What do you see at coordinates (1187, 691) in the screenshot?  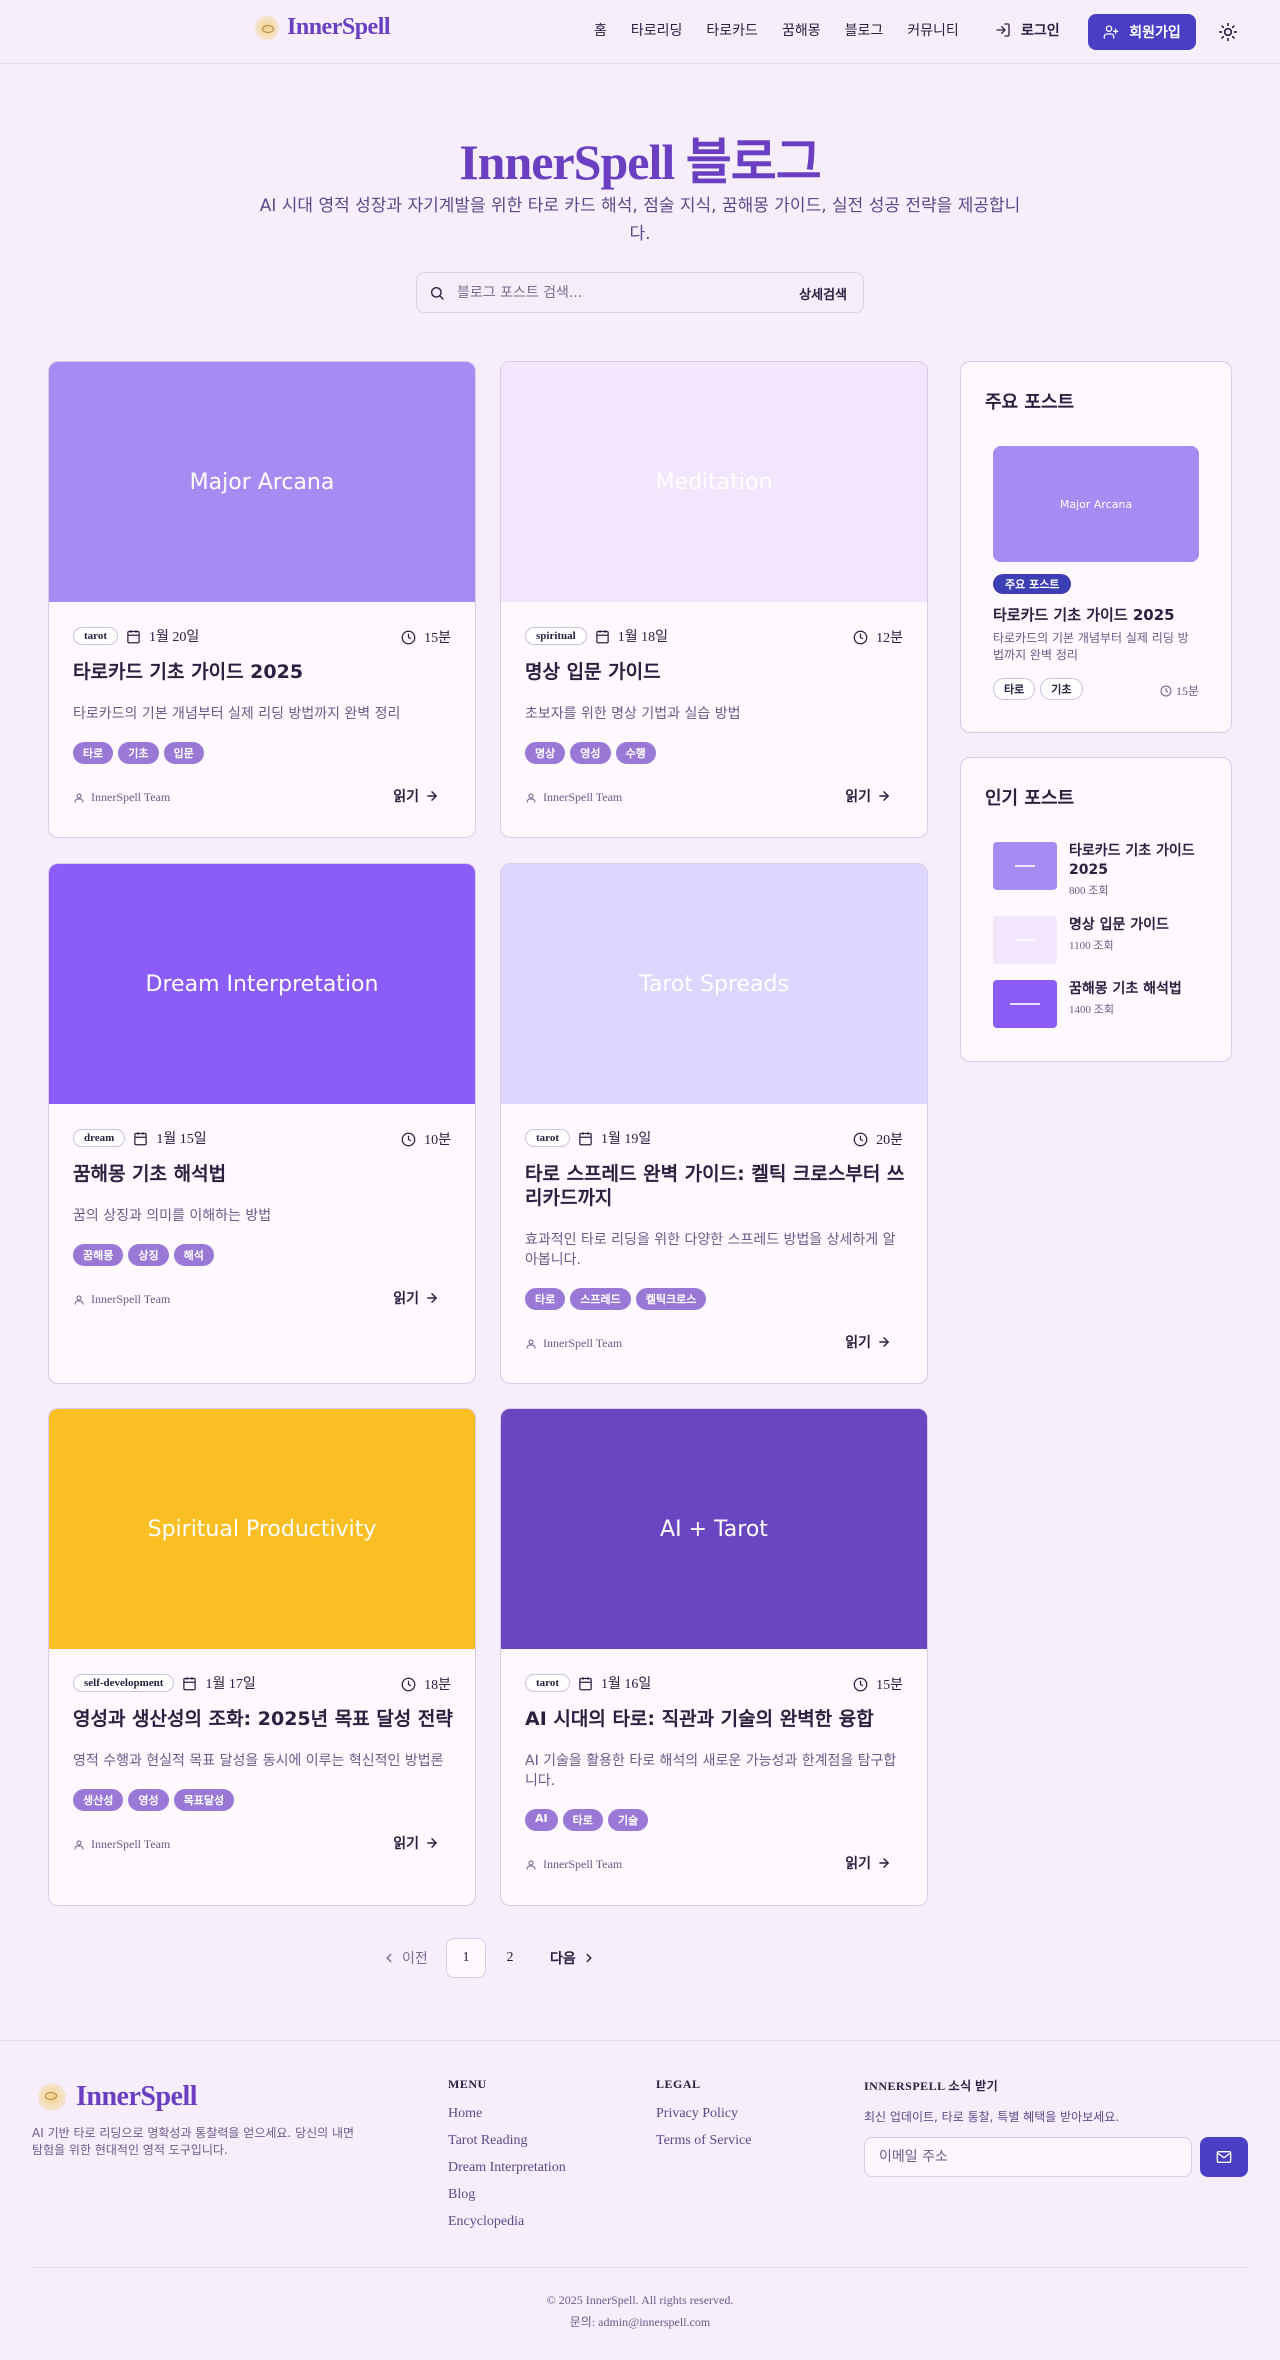 I see `featured-read-time: 15분` at bounding box center [1187, 691].